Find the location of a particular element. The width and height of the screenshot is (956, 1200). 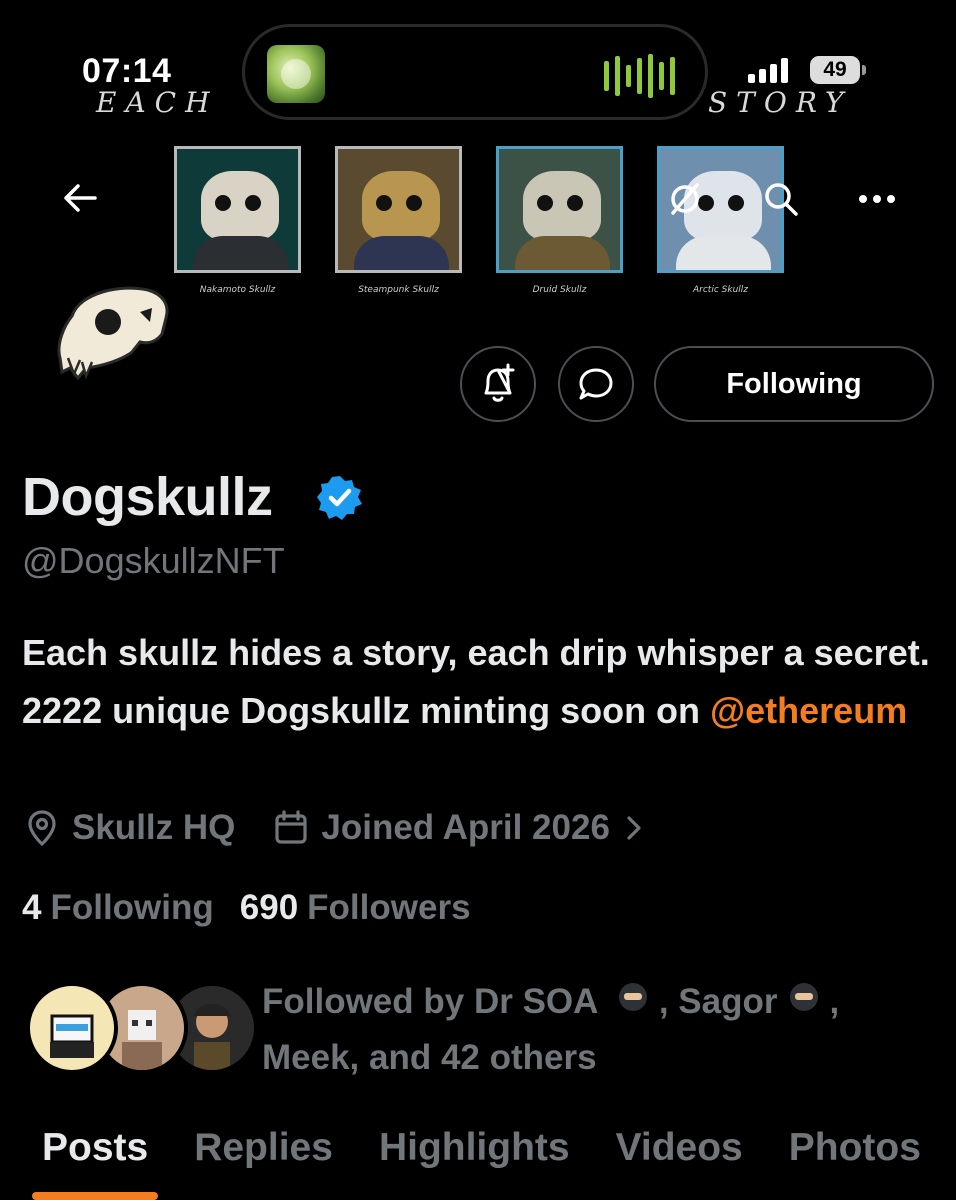

search-icon is located at coordinates (781, 199).